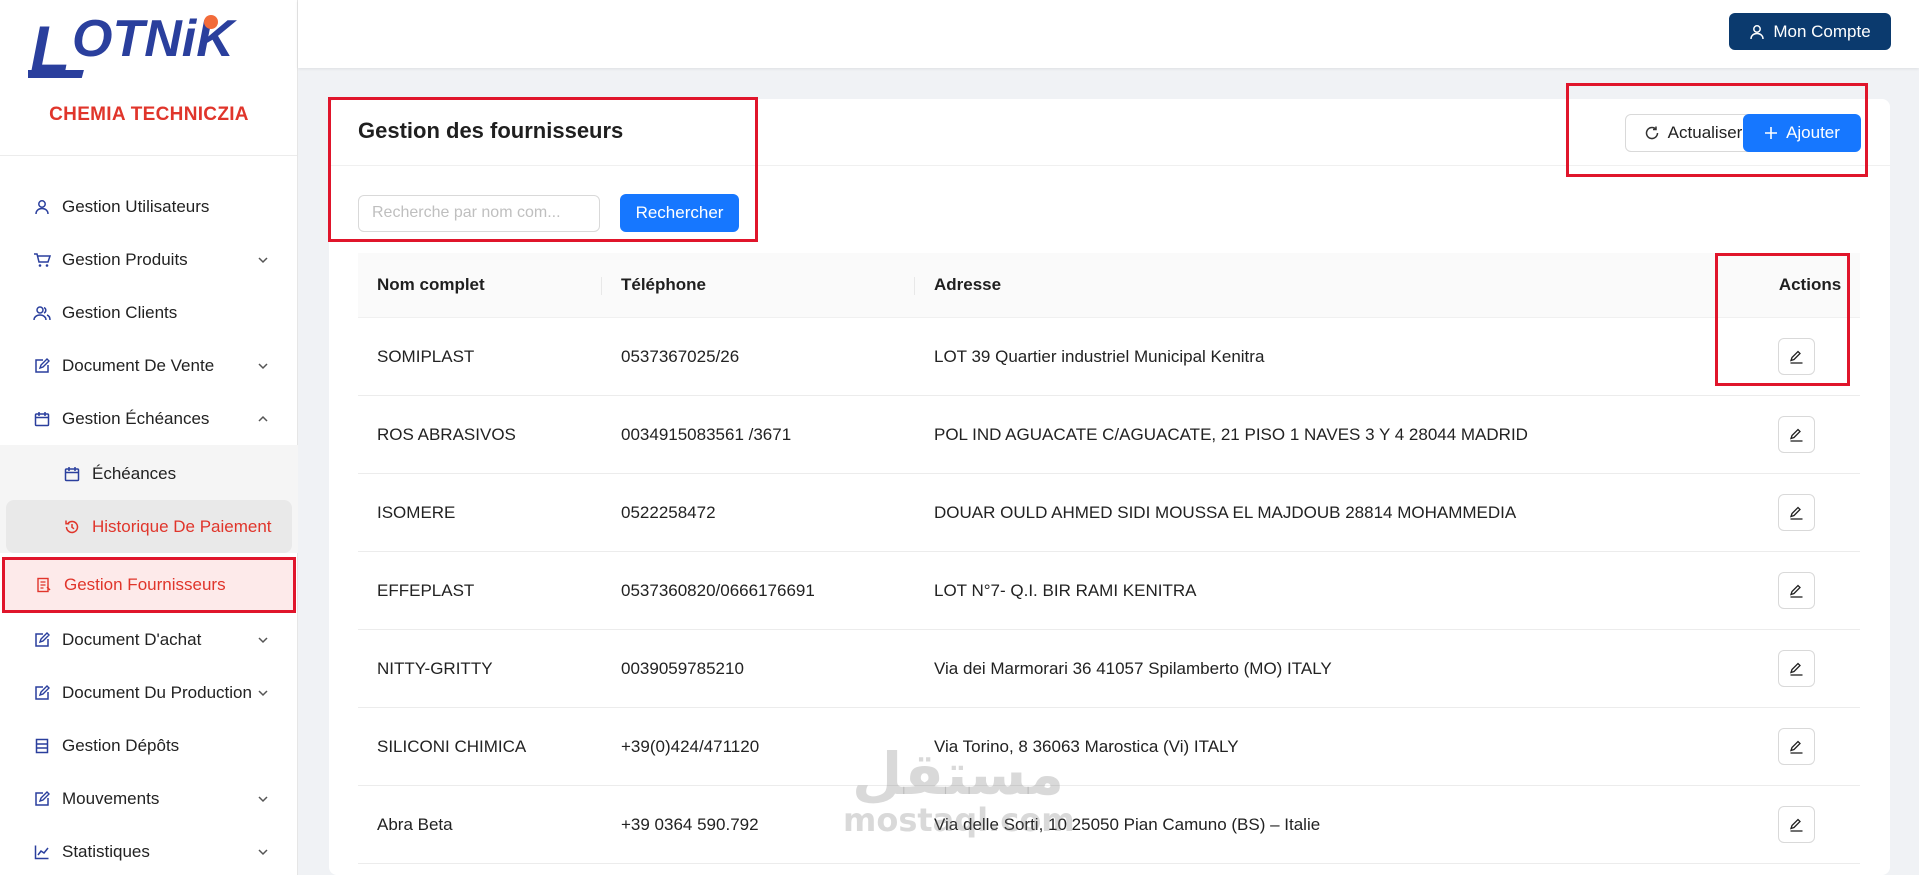  Describe the element at coordinates (968, 284) in the screenshot. I see `column-header-address: Adresse` at that location.